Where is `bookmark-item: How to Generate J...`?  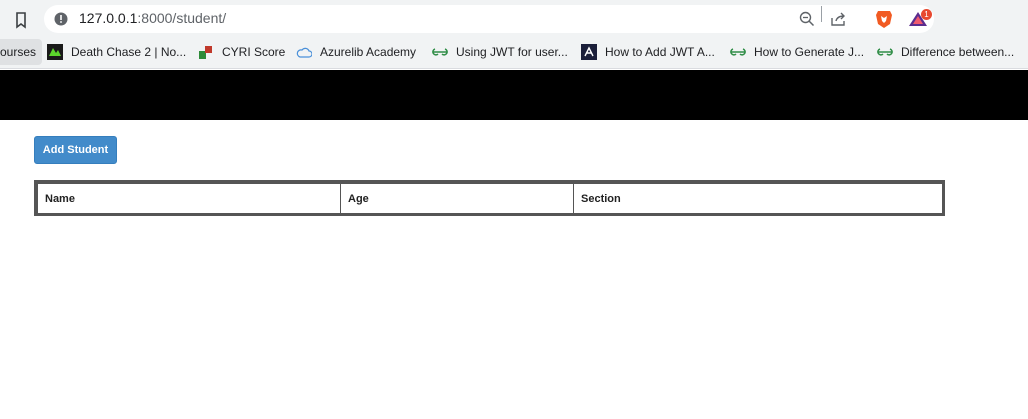 bookmark-item: How to Generate J... is located at coordinates (797, 52).